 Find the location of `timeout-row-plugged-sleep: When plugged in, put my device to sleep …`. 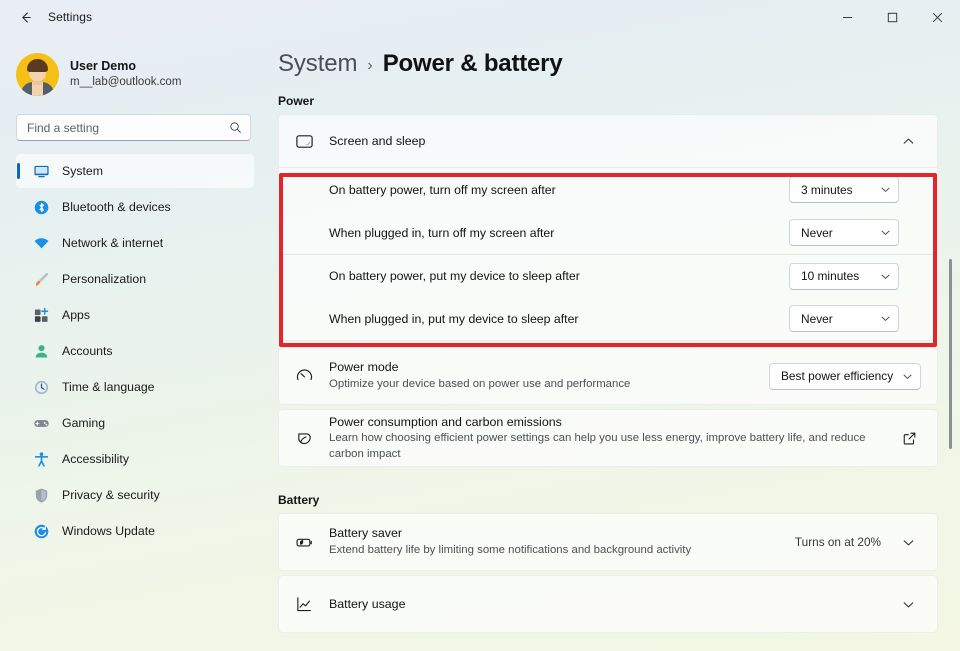

timeout-row-plugged-sleep: When plugged in, put my device to sleep … is located at coordinates (608, 318).